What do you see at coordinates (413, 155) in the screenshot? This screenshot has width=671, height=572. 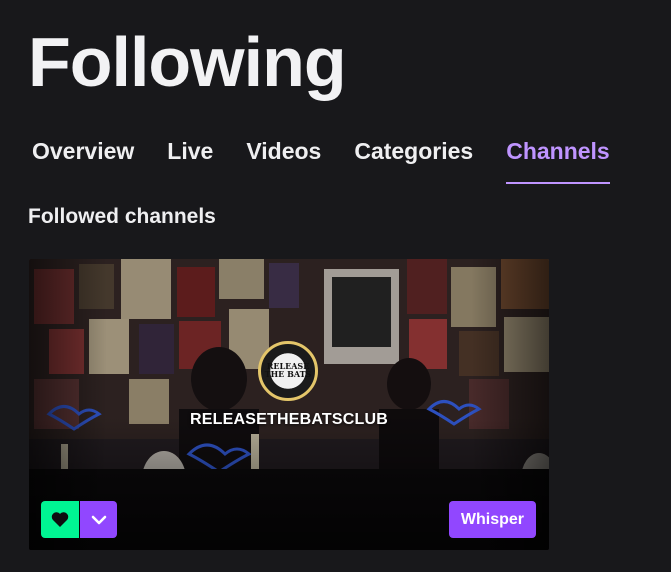 I see `tab-categories: Categories` at bounding box center [413, 155].